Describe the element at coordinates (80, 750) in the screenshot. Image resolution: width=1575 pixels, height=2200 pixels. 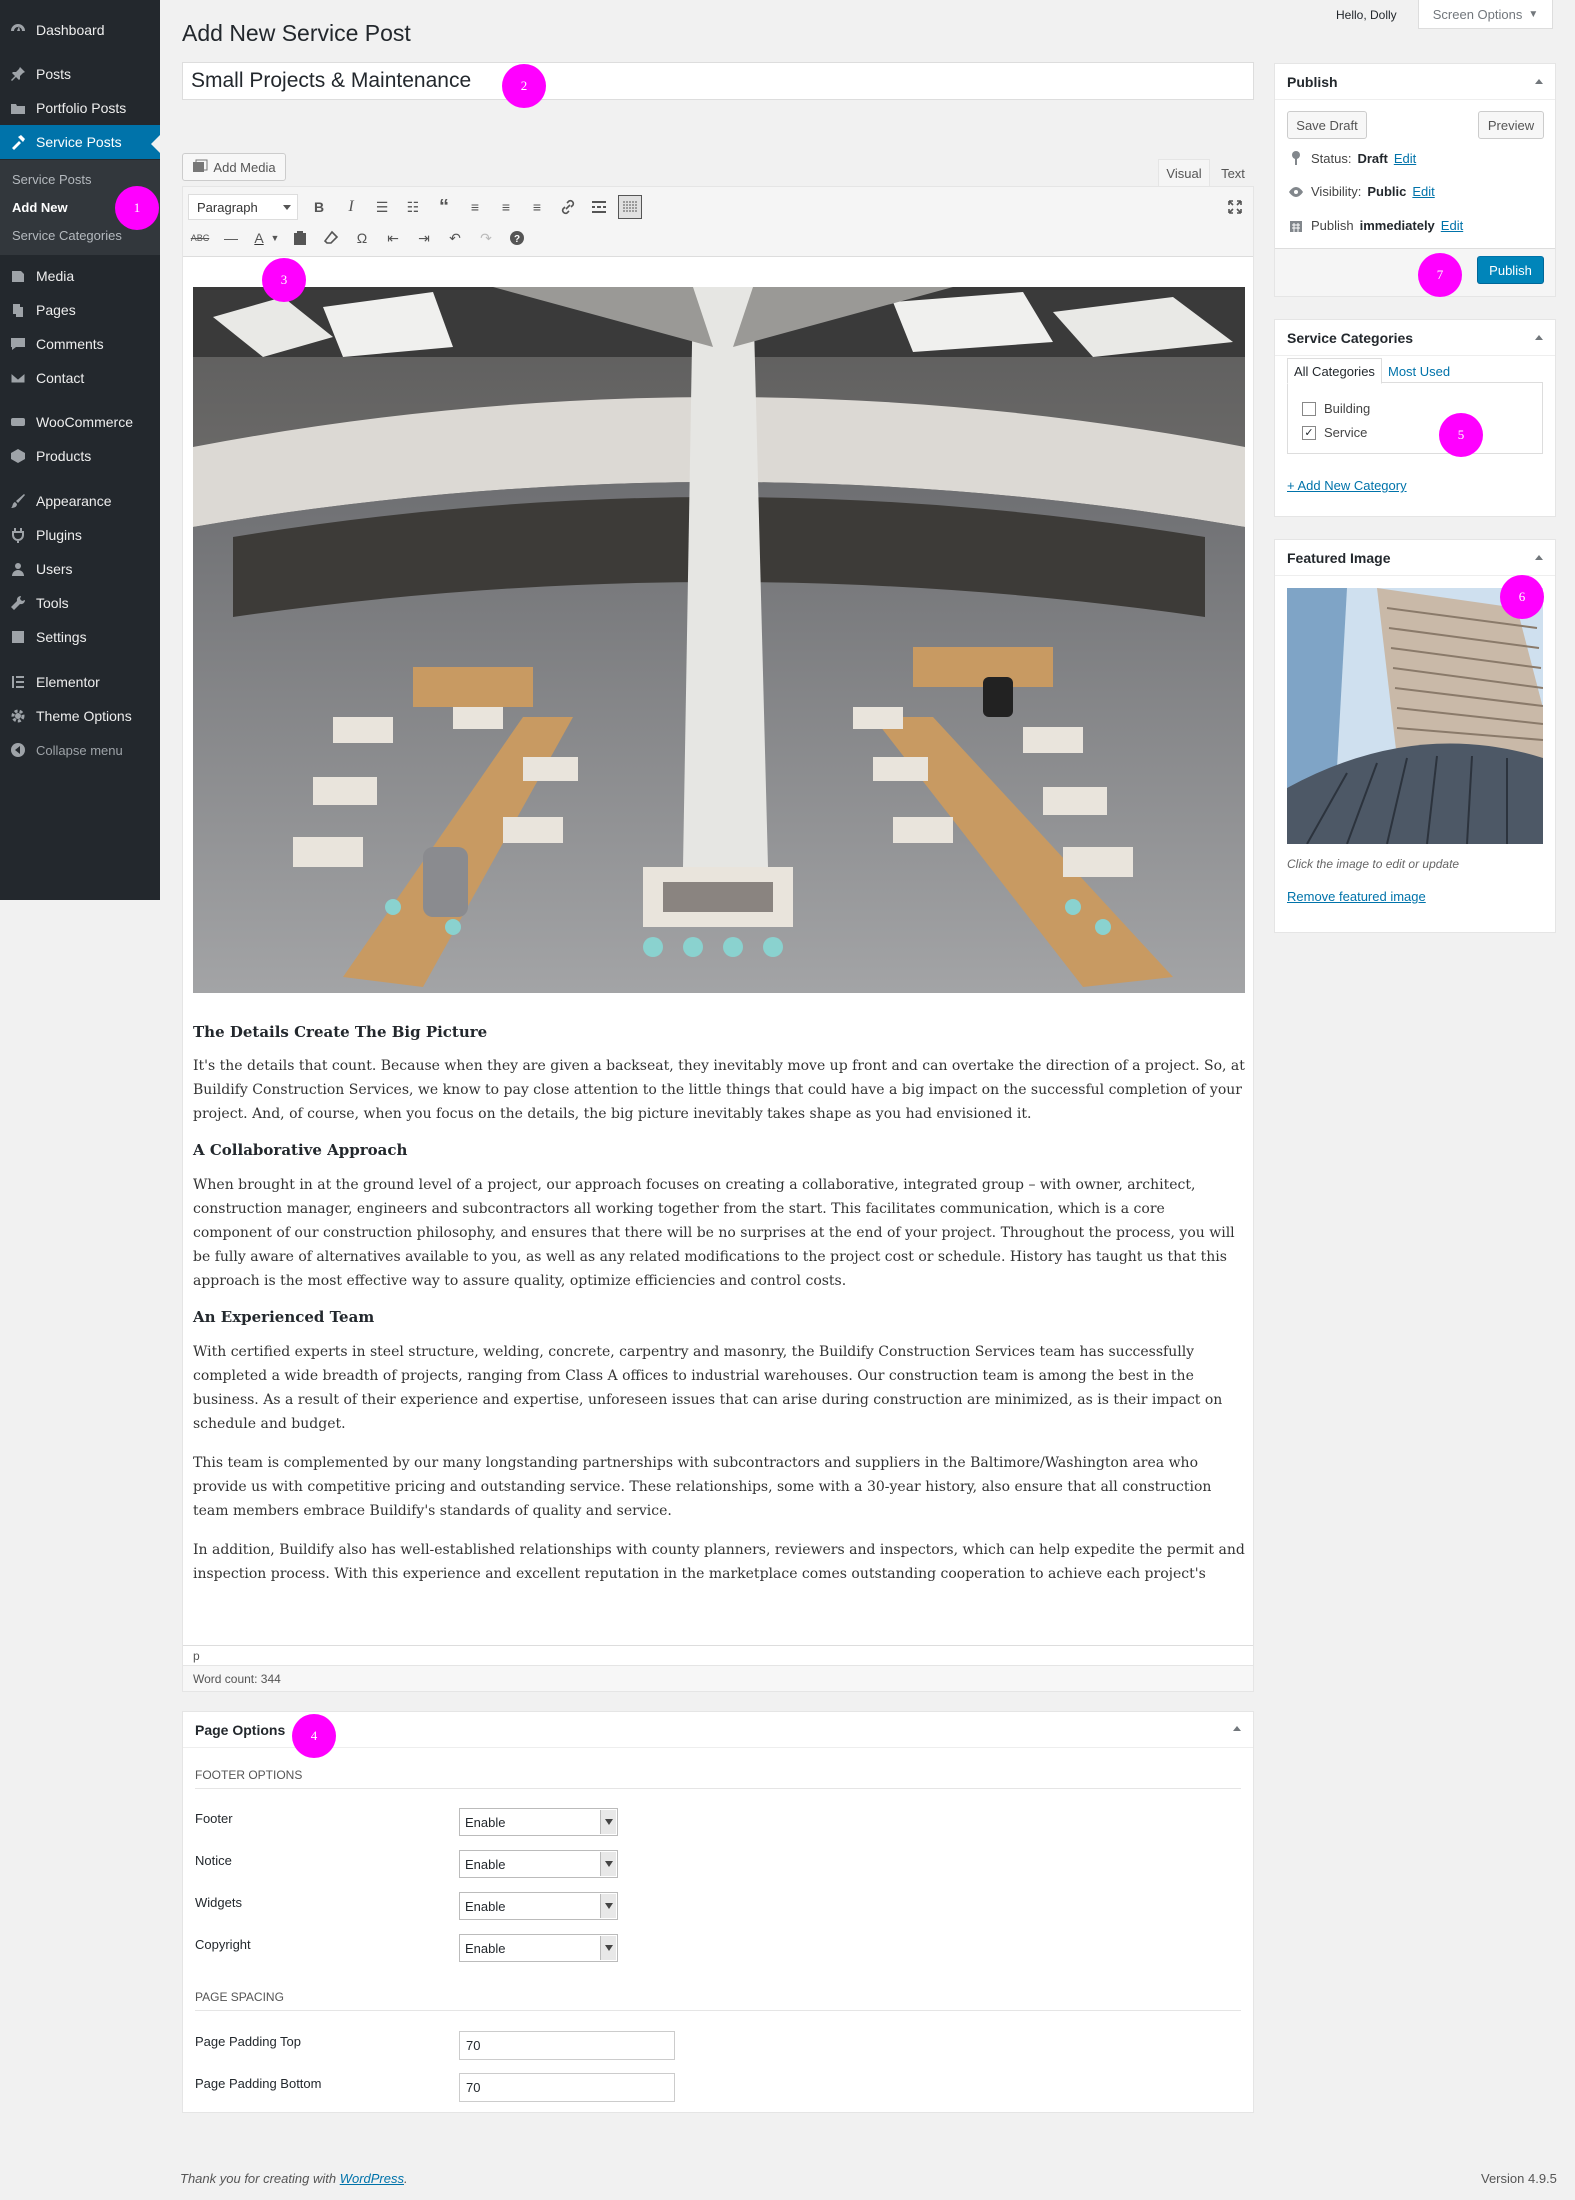
I see `collapse-menu-button: Collapse menu` at that location.